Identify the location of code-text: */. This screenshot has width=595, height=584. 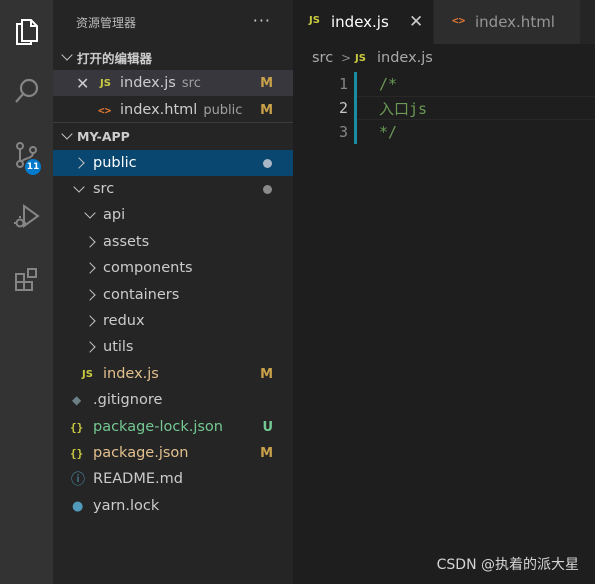
(388, 132).